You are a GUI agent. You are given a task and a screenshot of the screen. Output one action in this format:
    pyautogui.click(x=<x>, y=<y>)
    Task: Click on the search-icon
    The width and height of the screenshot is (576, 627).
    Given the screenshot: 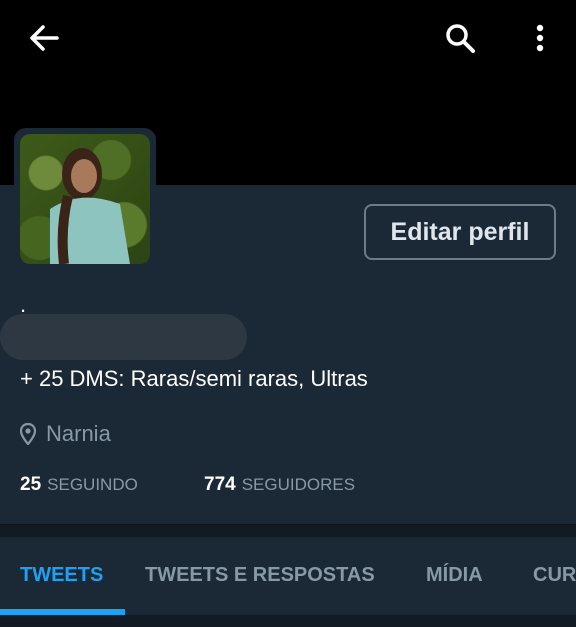 What is the action you would take?
    pyautogui.click(x=460, y=38)
    